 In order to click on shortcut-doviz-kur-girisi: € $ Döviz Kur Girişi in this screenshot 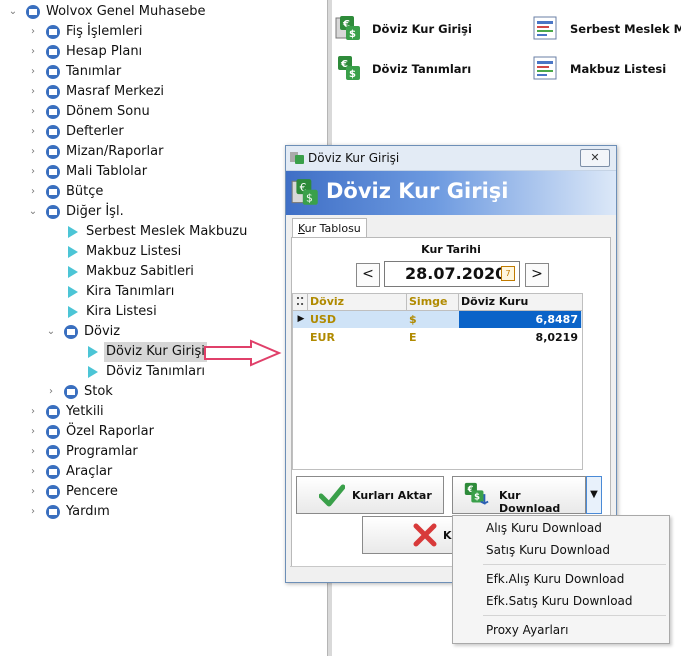, I will do `click(434, 27)`.